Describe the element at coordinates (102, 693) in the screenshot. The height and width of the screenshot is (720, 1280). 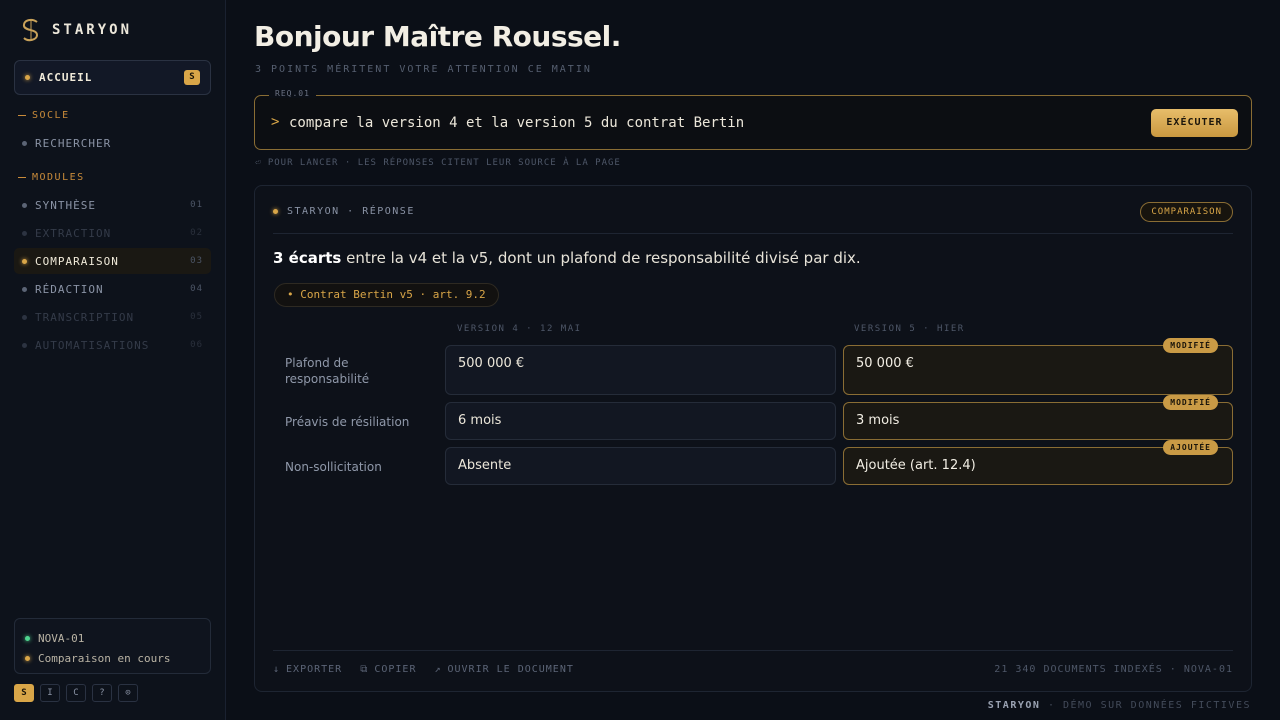
I see `help-button: ?` at that location.